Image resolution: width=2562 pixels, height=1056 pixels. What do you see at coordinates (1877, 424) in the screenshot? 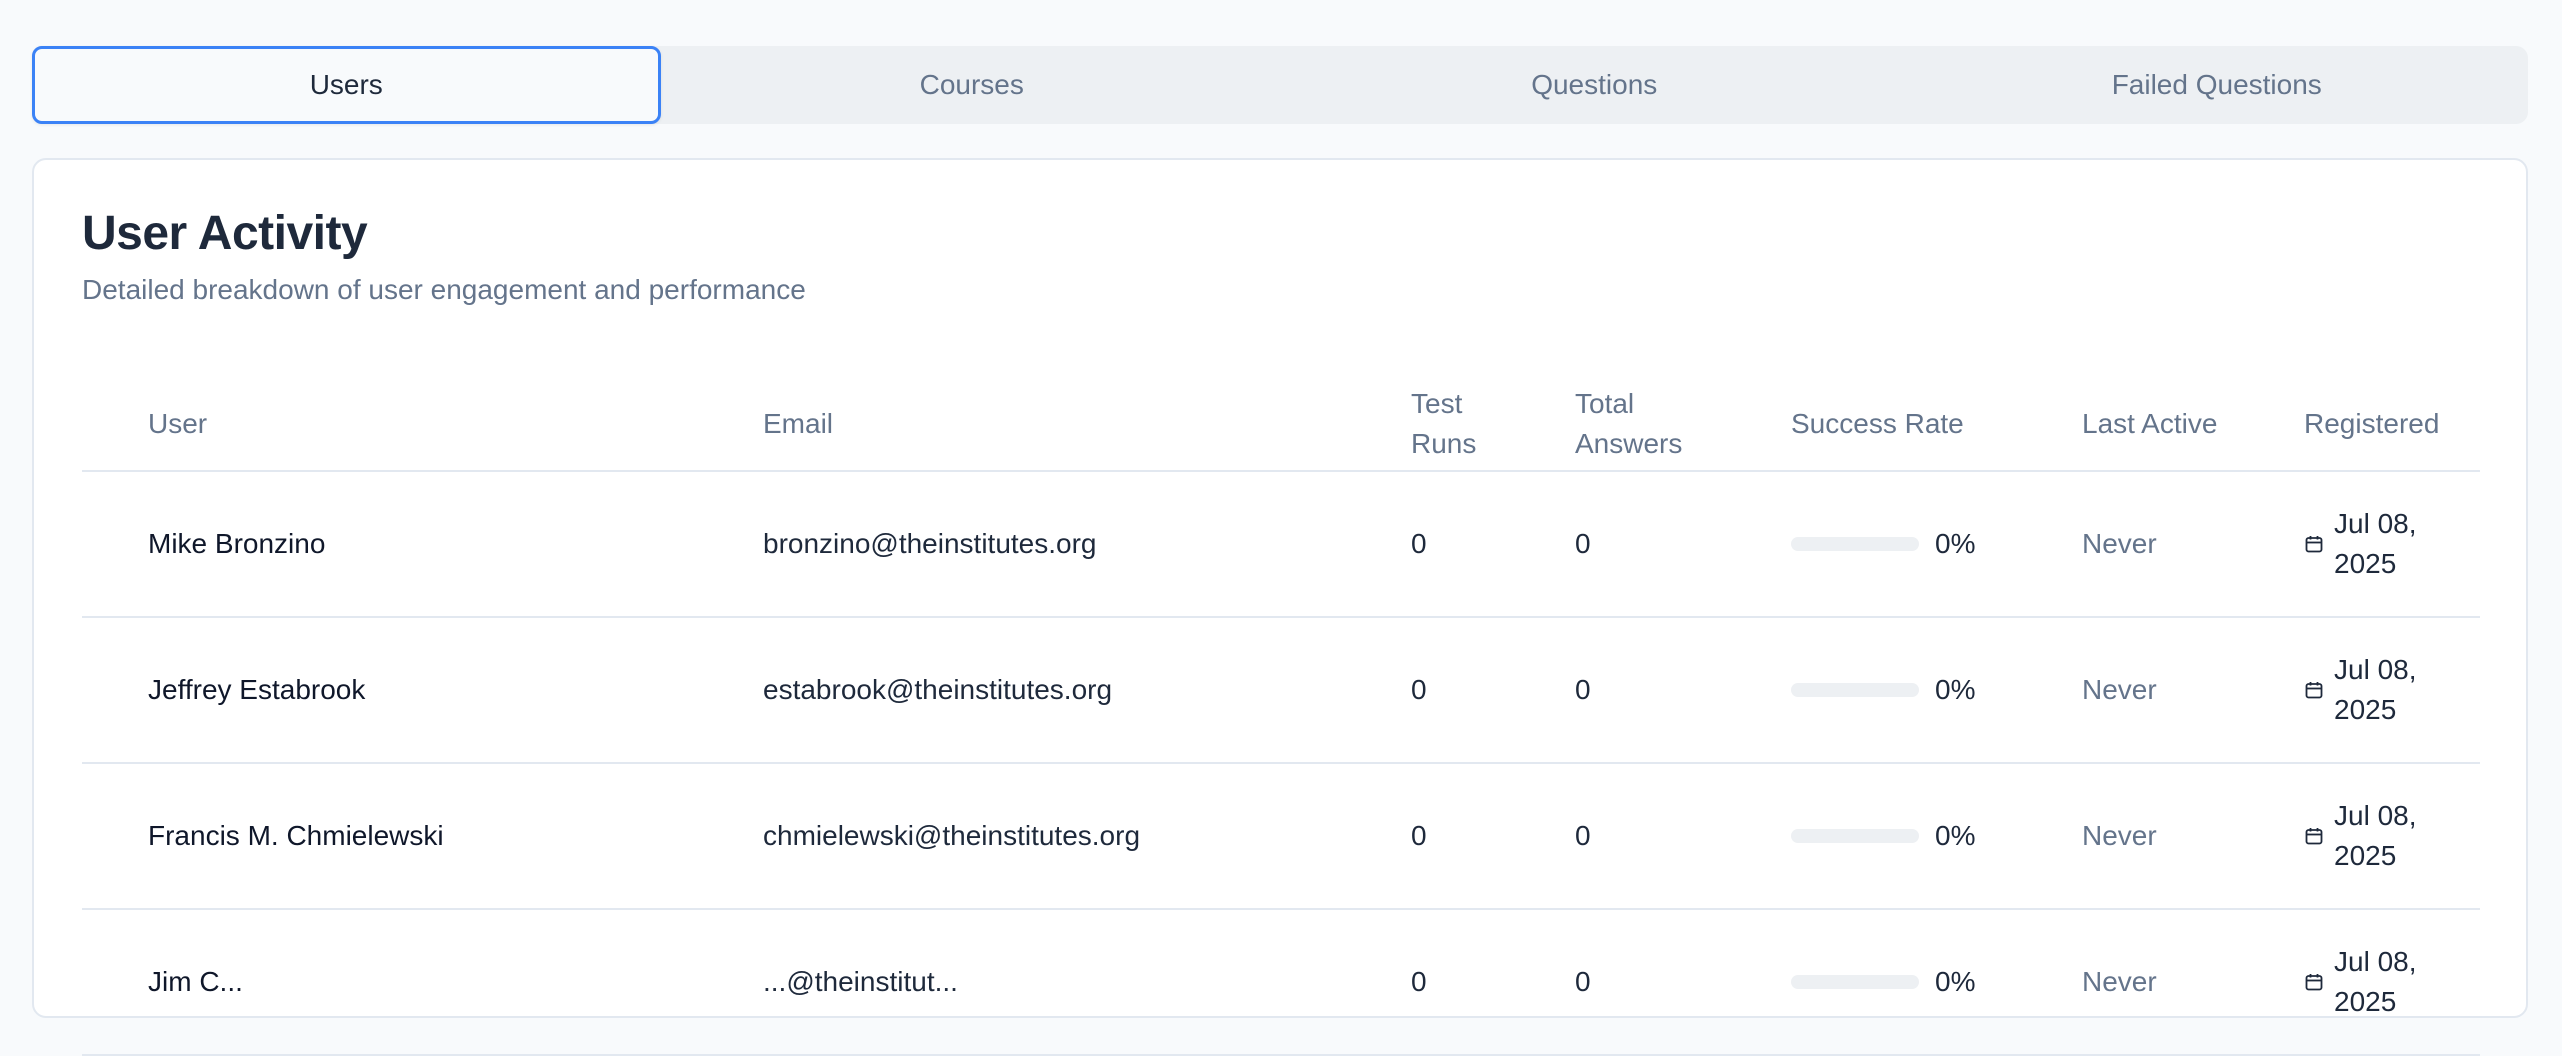
I see `header-success-rate: Success Rate` at bounding box center [1877, 424].